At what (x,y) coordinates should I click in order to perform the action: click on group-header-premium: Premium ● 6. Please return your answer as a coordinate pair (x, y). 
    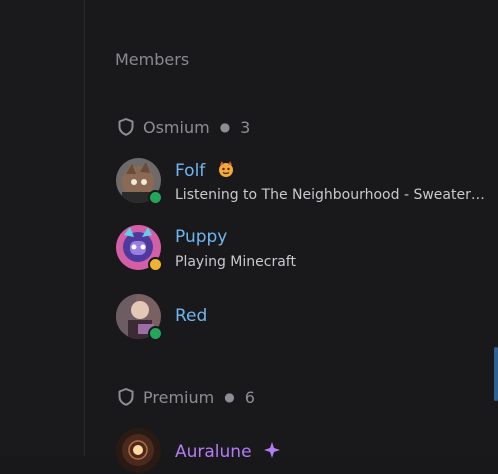
    Looking at the image, I should click on (185, 397).